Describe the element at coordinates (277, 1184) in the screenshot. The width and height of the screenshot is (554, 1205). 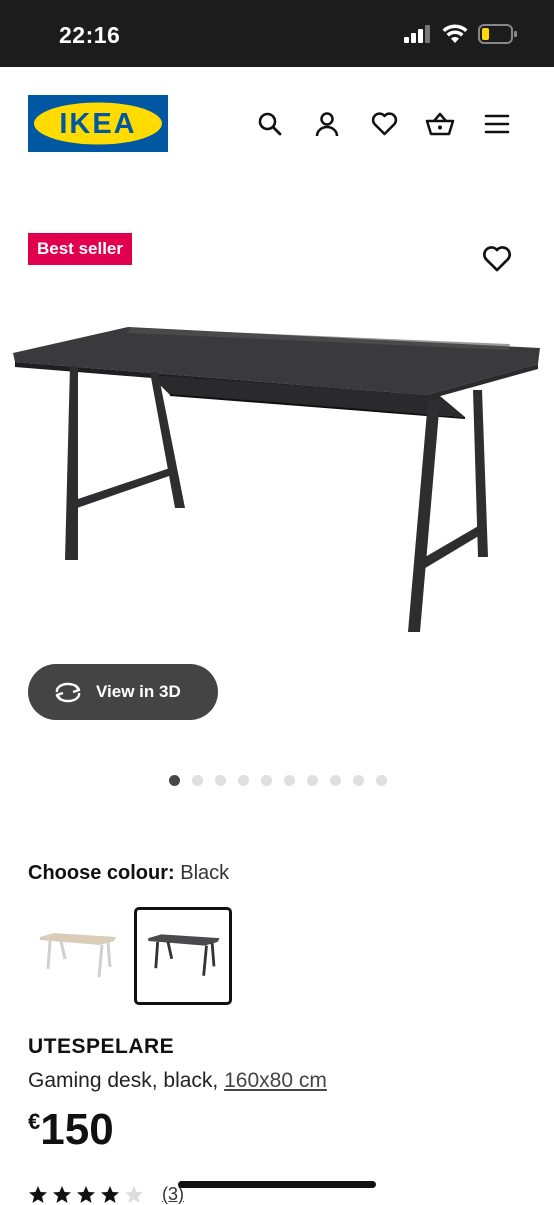
I see `home-indicator` at that location.